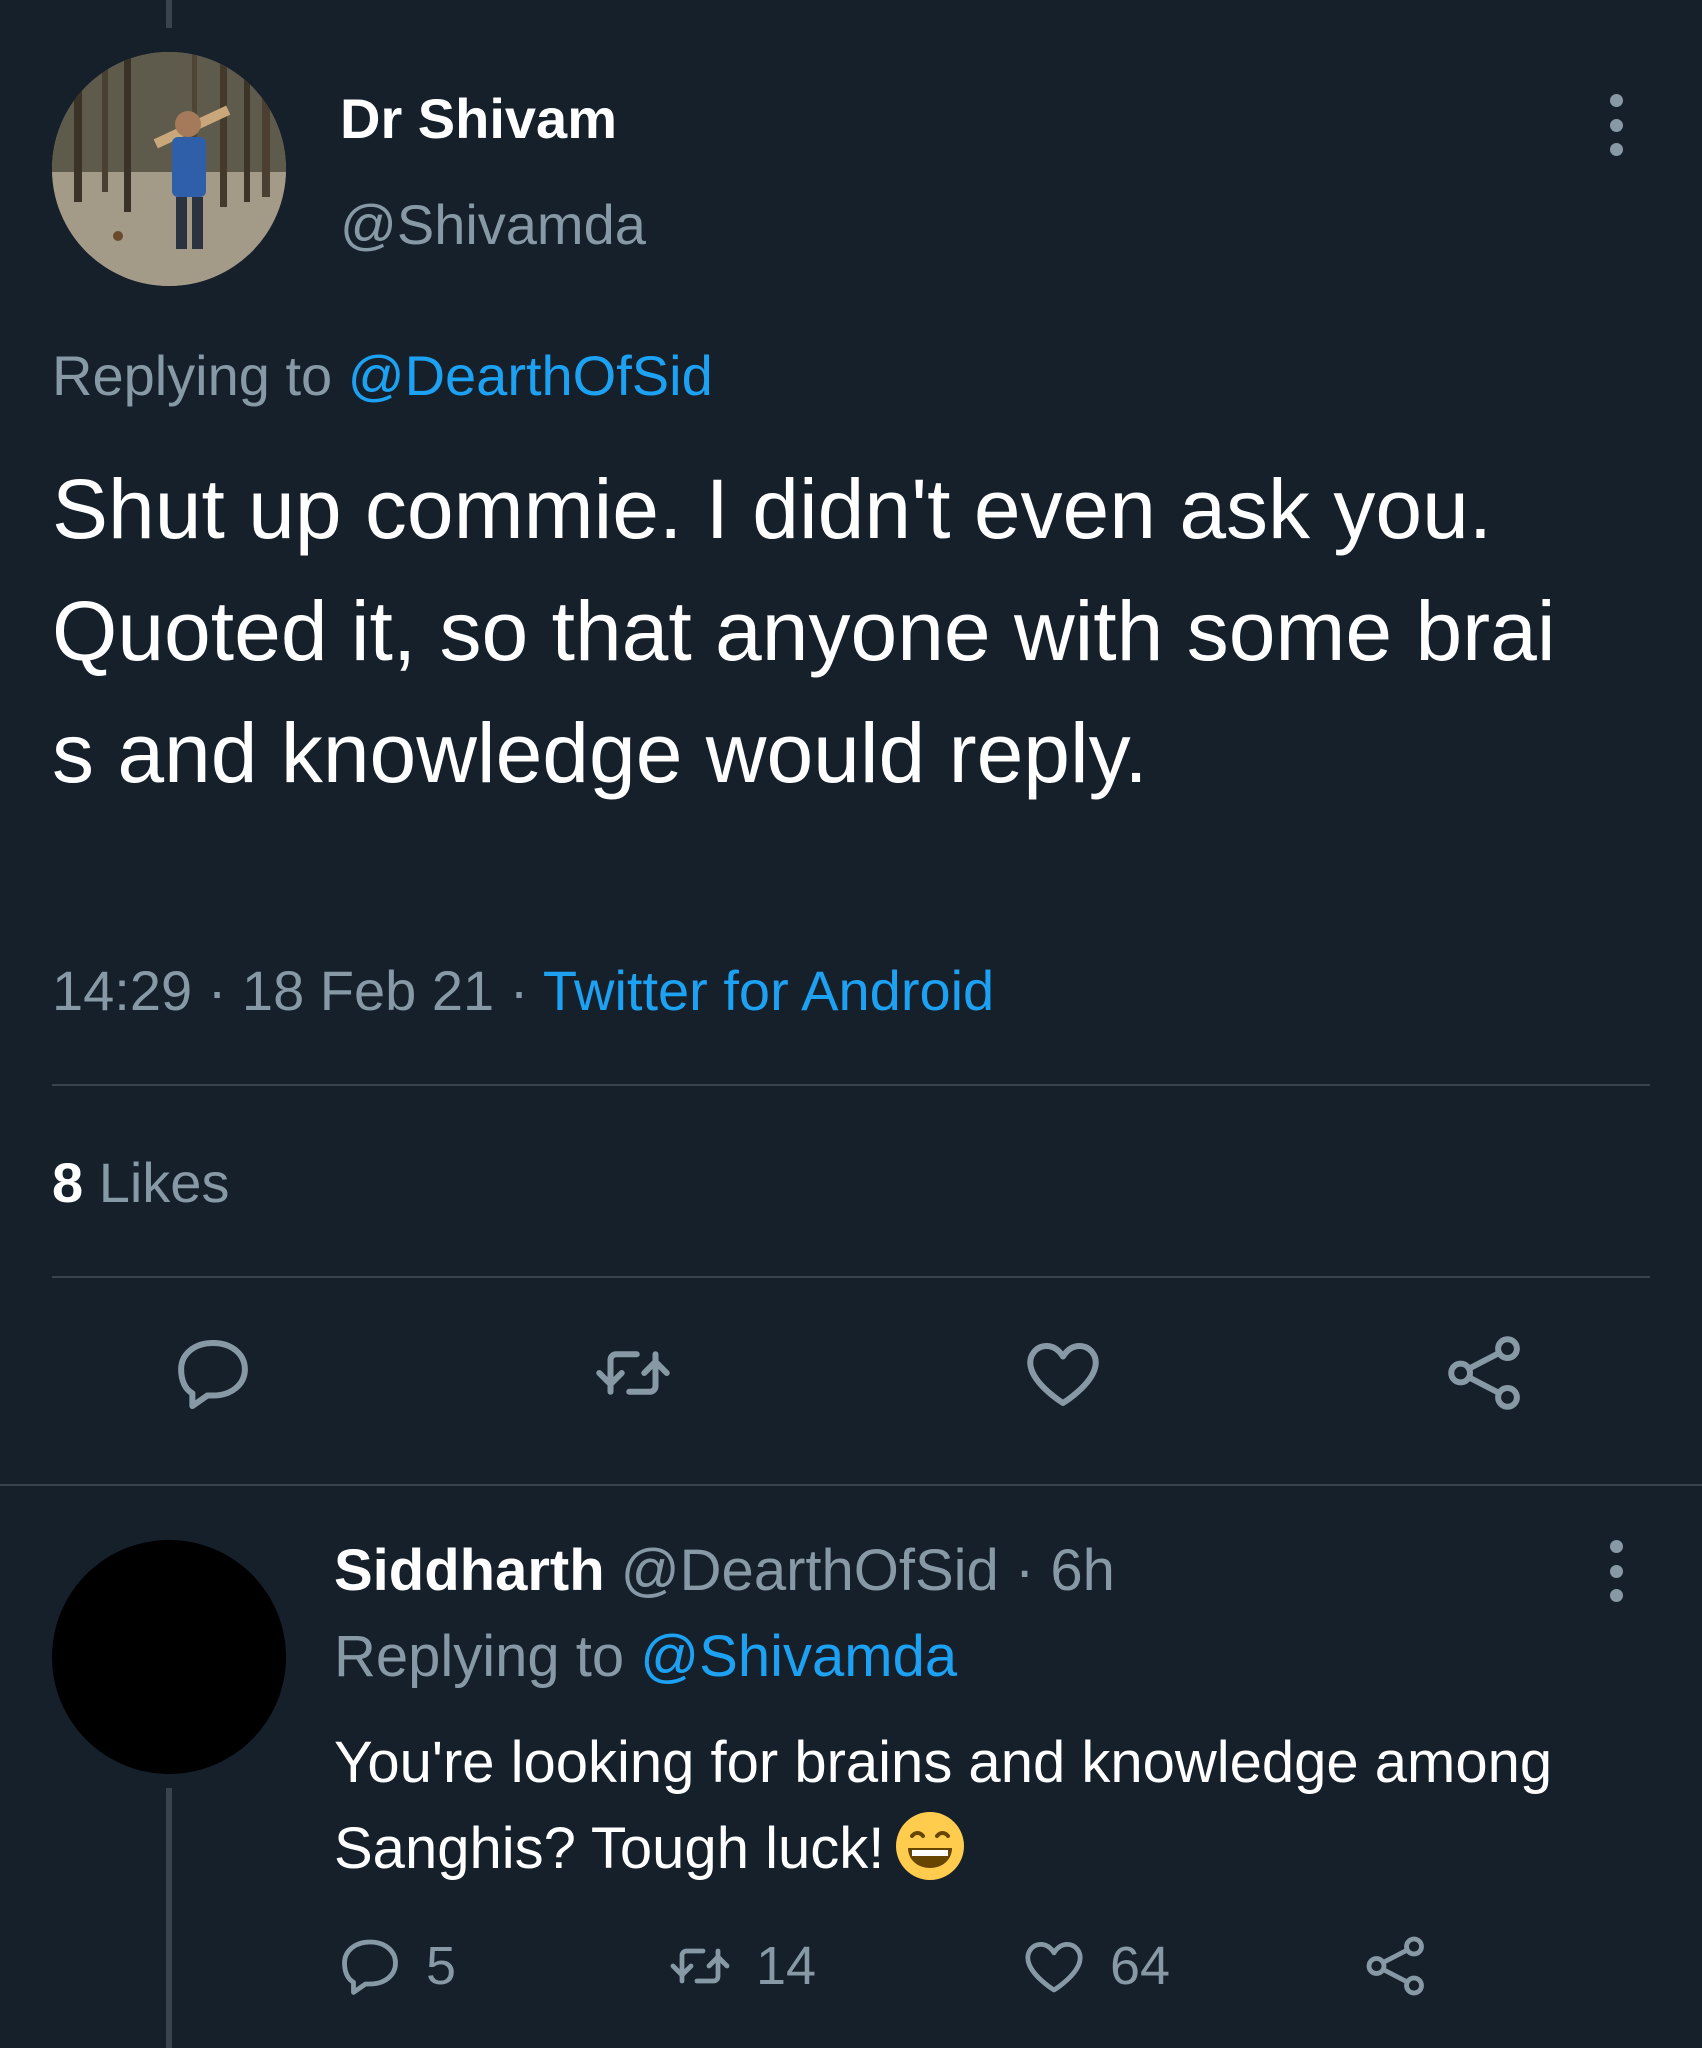  What do you see at coordinates (368, 990) in the screenshot?
I see `tweet-date: 18 Feb 21` at bounding box center [368, 990].